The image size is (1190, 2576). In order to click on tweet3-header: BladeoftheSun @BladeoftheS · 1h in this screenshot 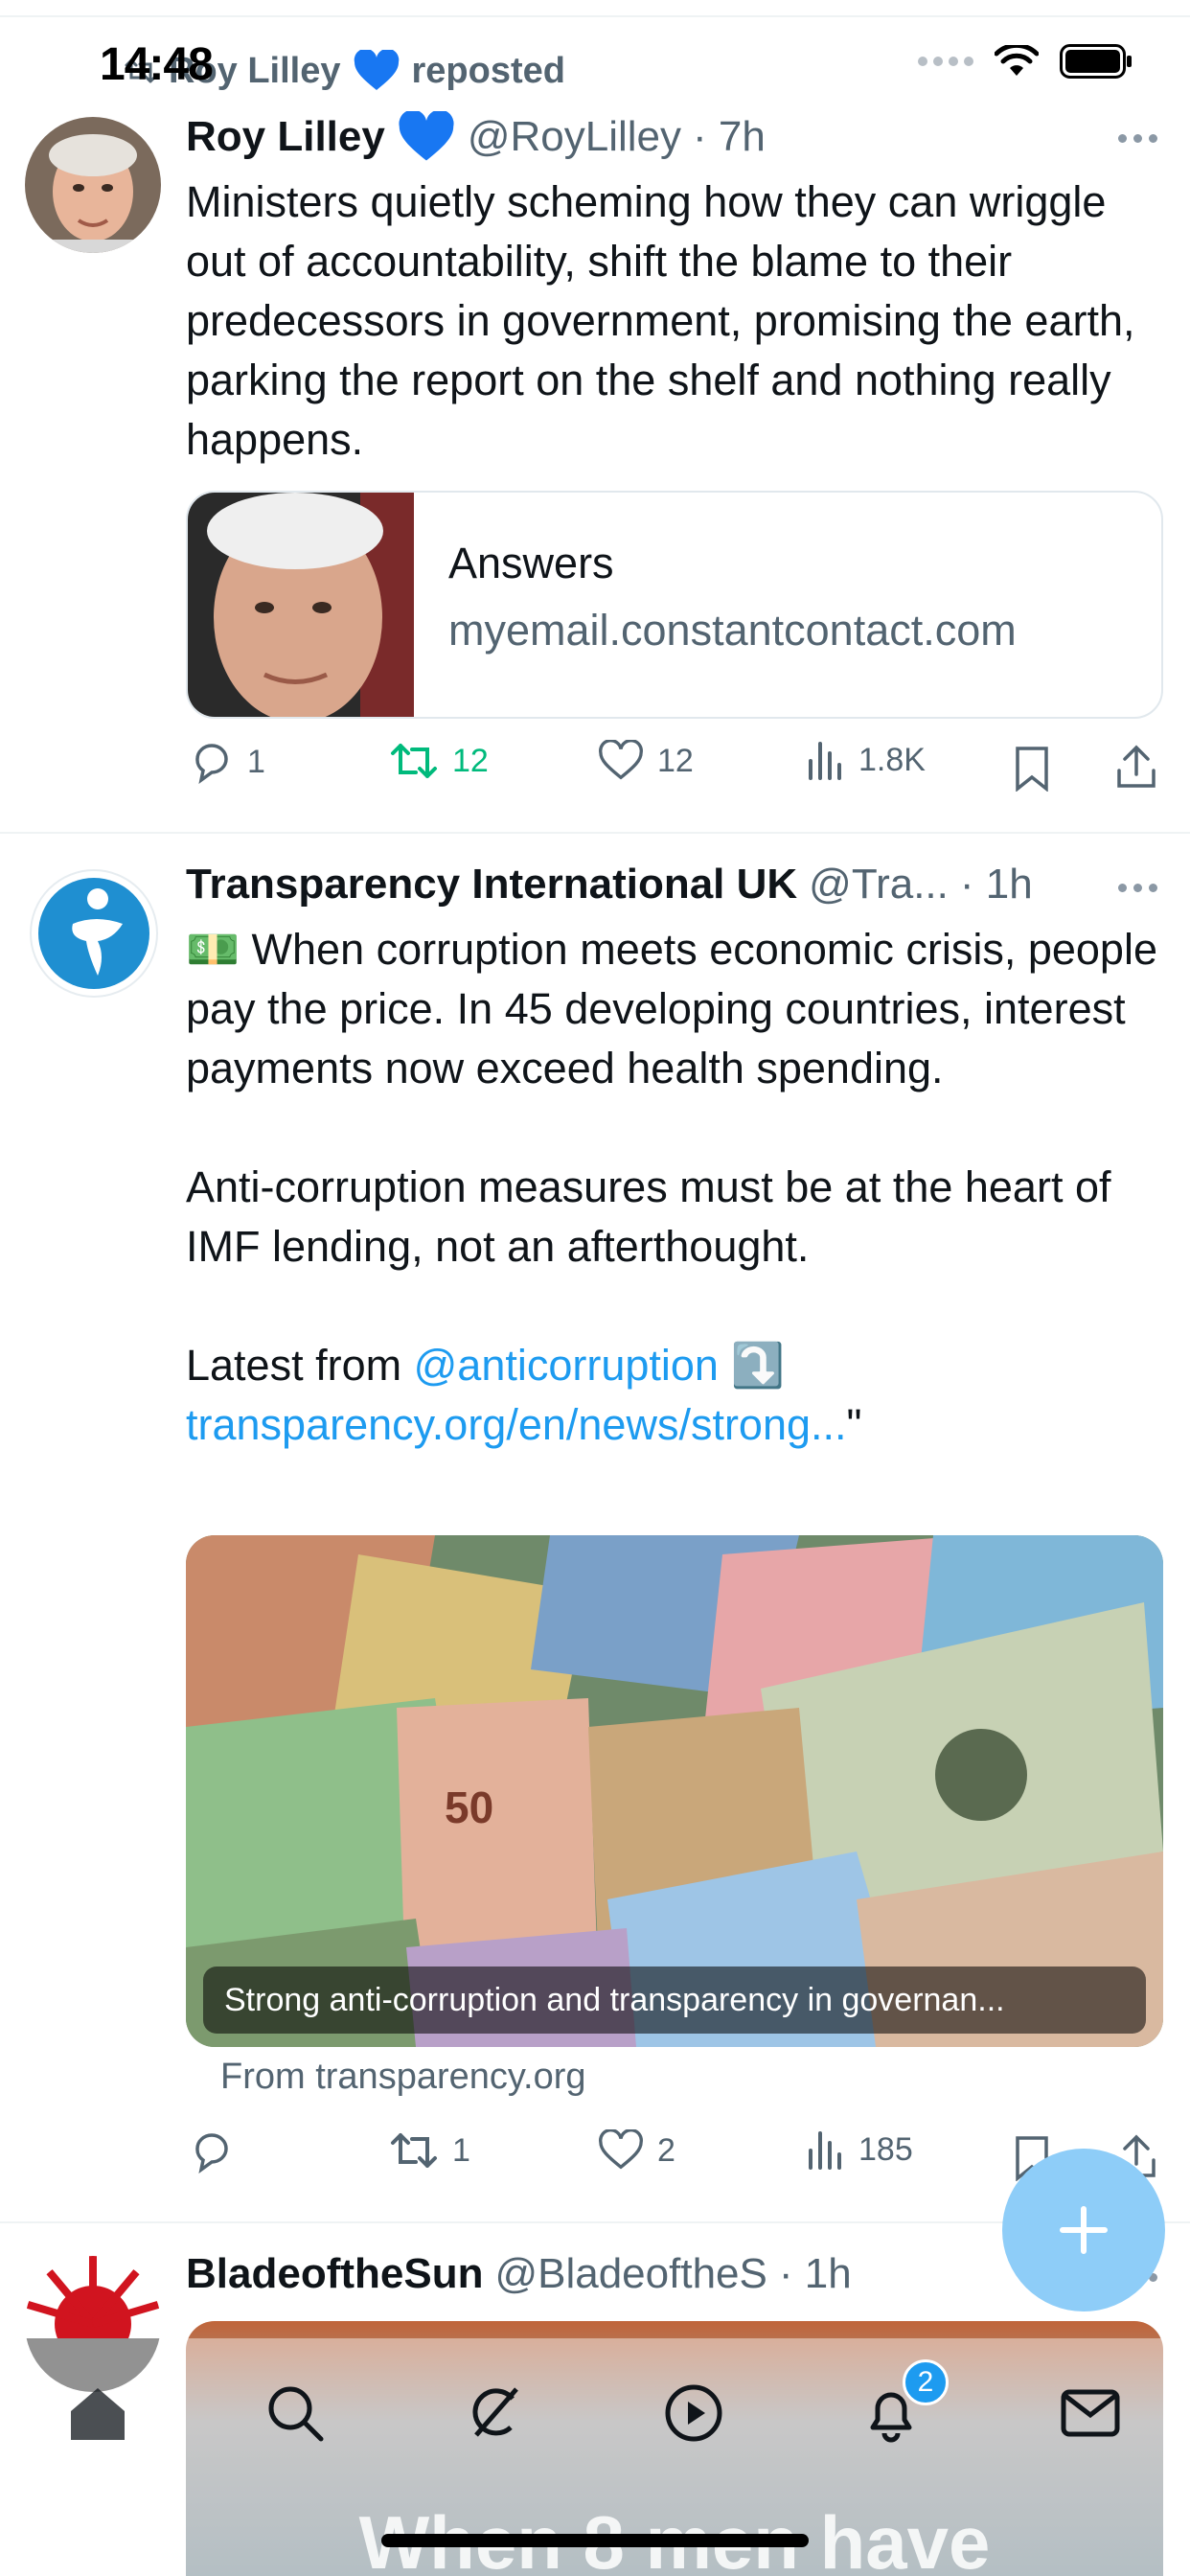, I will do `click(519, 2274)`.